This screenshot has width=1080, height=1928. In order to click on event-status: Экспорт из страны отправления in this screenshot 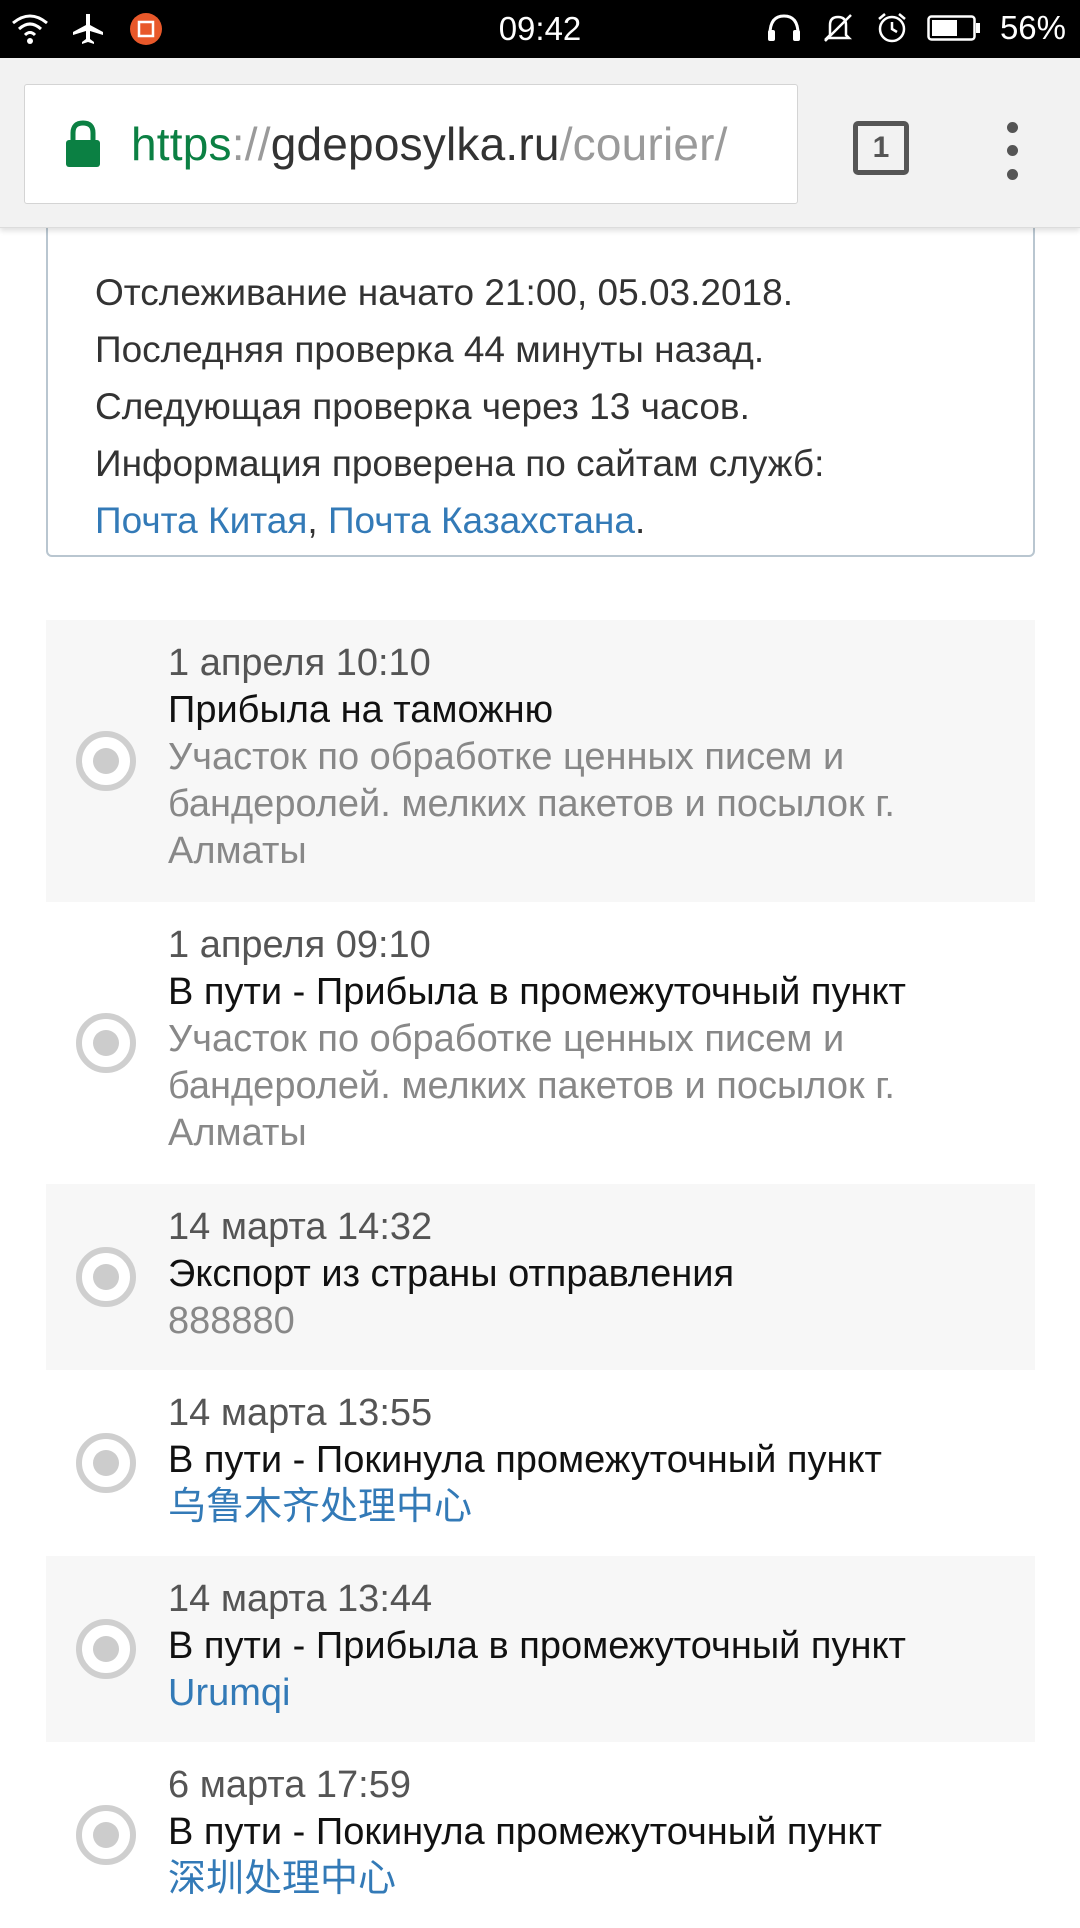, I will do `click(451, 1274)`.